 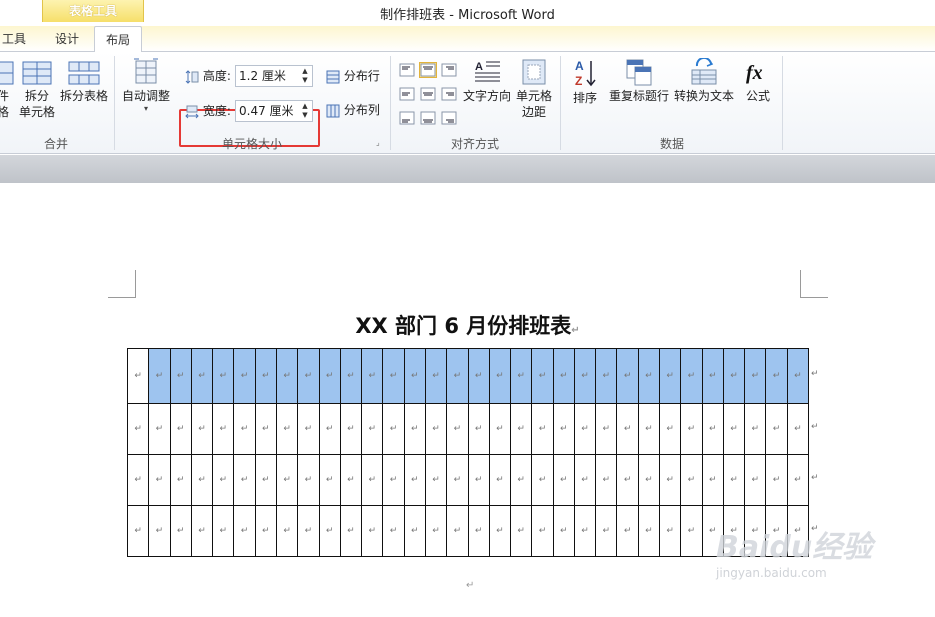 What do you see at coordinates (585, 82) in the screenshot?
I see `sort-button: AZ 排序` at bounding box center [585, 82].